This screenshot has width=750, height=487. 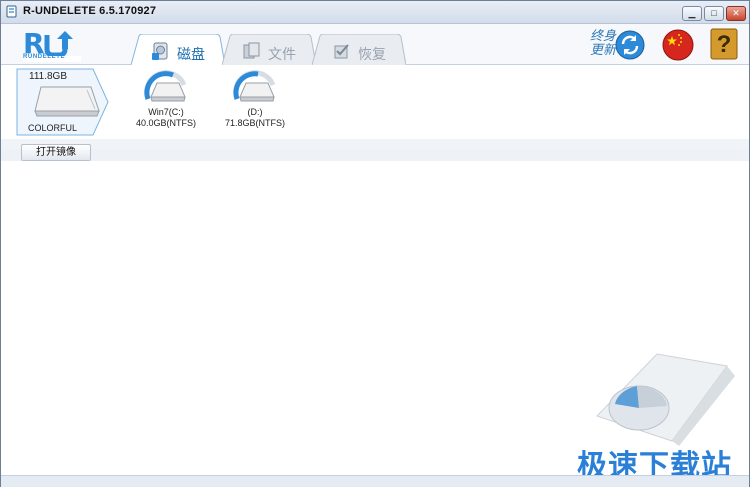 What do you see at coordinates (282, 55) in the screenshot?
I see `tab-files-label: 文件` at bounding box center [282, 55].